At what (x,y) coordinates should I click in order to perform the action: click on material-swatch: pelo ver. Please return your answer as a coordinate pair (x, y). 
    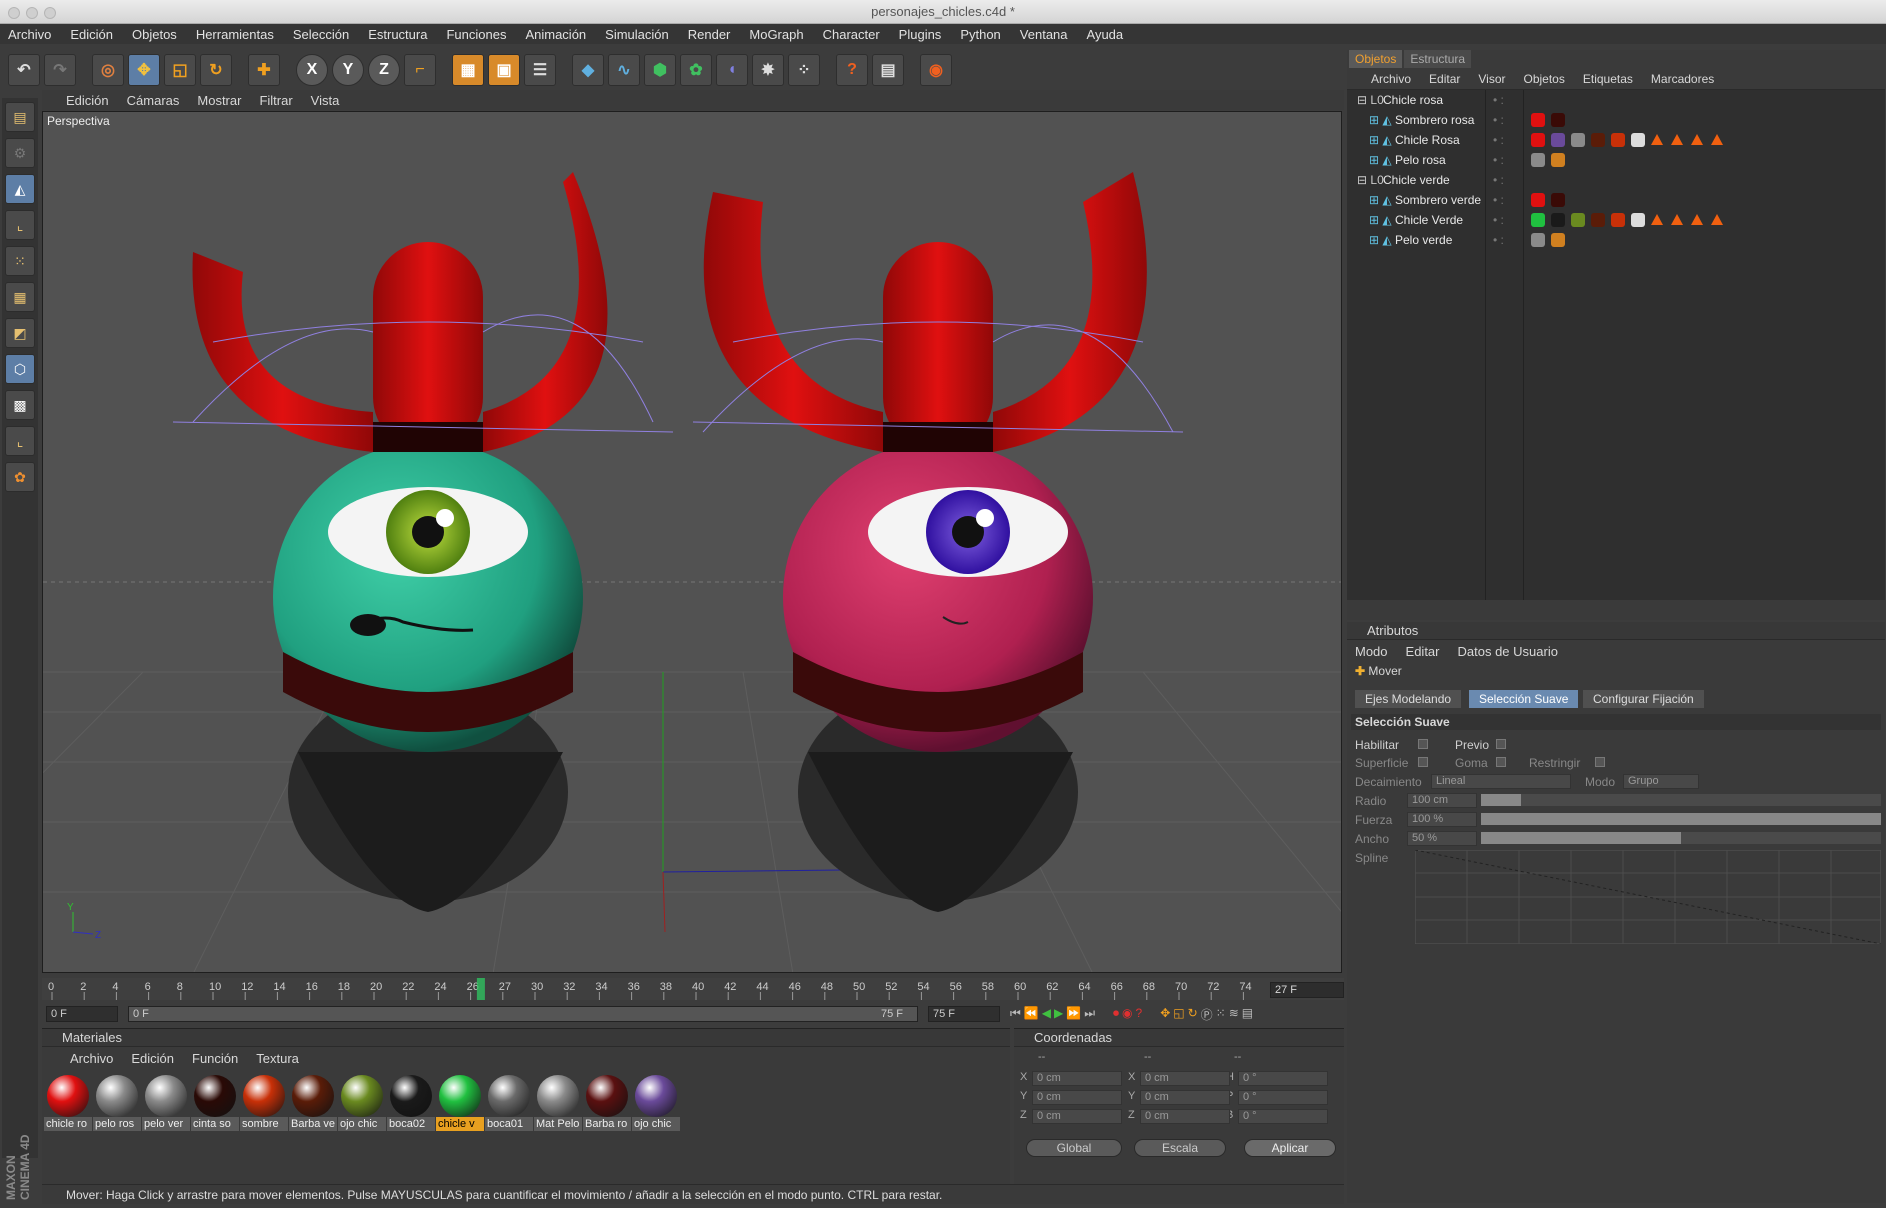
    Looking at the image, I should click on (166, 1102).